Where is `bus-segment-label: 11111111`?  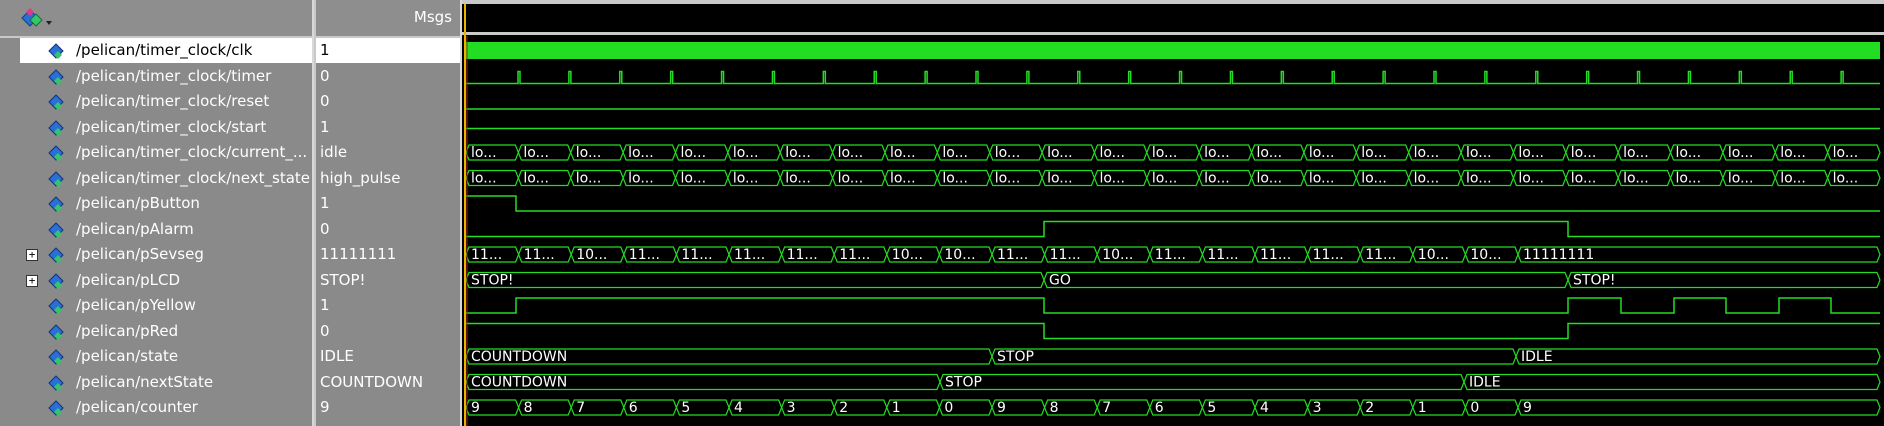
bus-segment-label: 11111111 is located at coordinates (1558, 255).